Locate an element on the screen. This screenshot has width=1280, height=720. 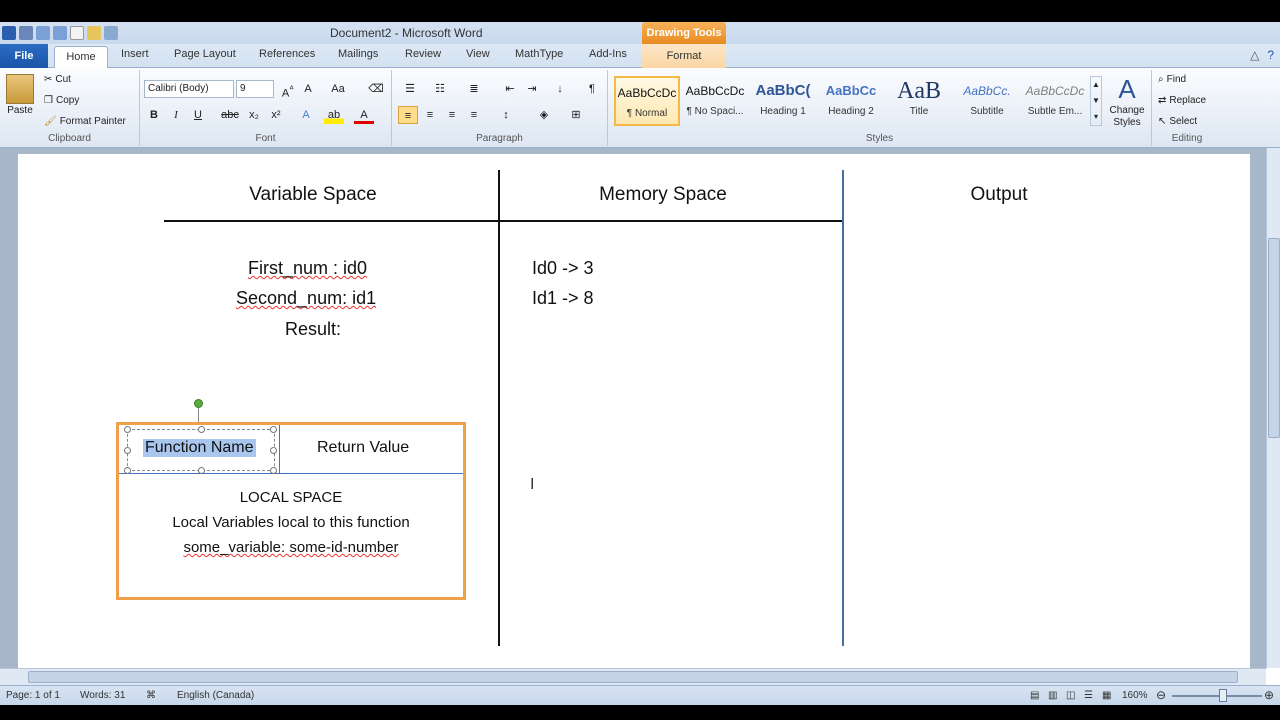
quick-access-toolbar is located at coordinates (60, 33).